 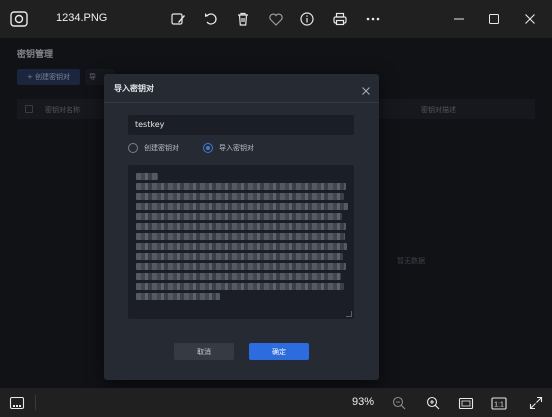 What do you see at coordinates (366, 88) in the screenshot?
I see `dialog-close-icon` at bounding box center [366, 88].